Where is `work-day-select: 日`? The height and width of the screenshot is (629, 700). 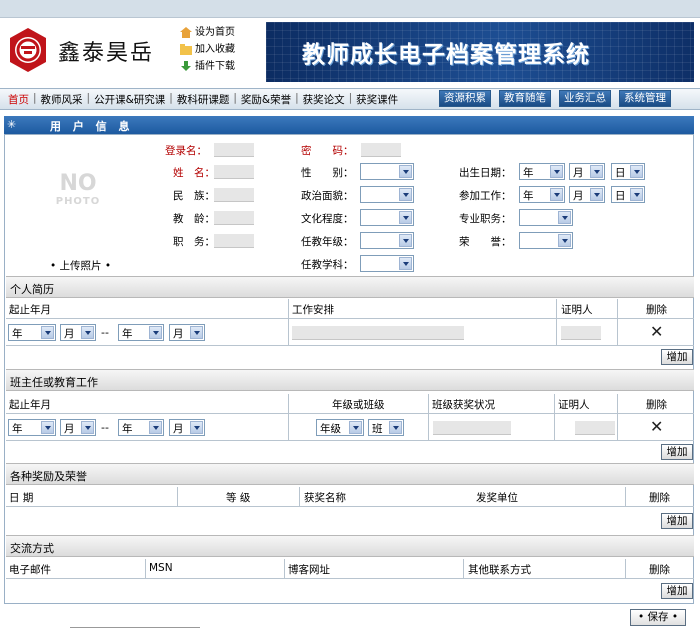 work-day-select: 日 is located at coordinates (628, 194).